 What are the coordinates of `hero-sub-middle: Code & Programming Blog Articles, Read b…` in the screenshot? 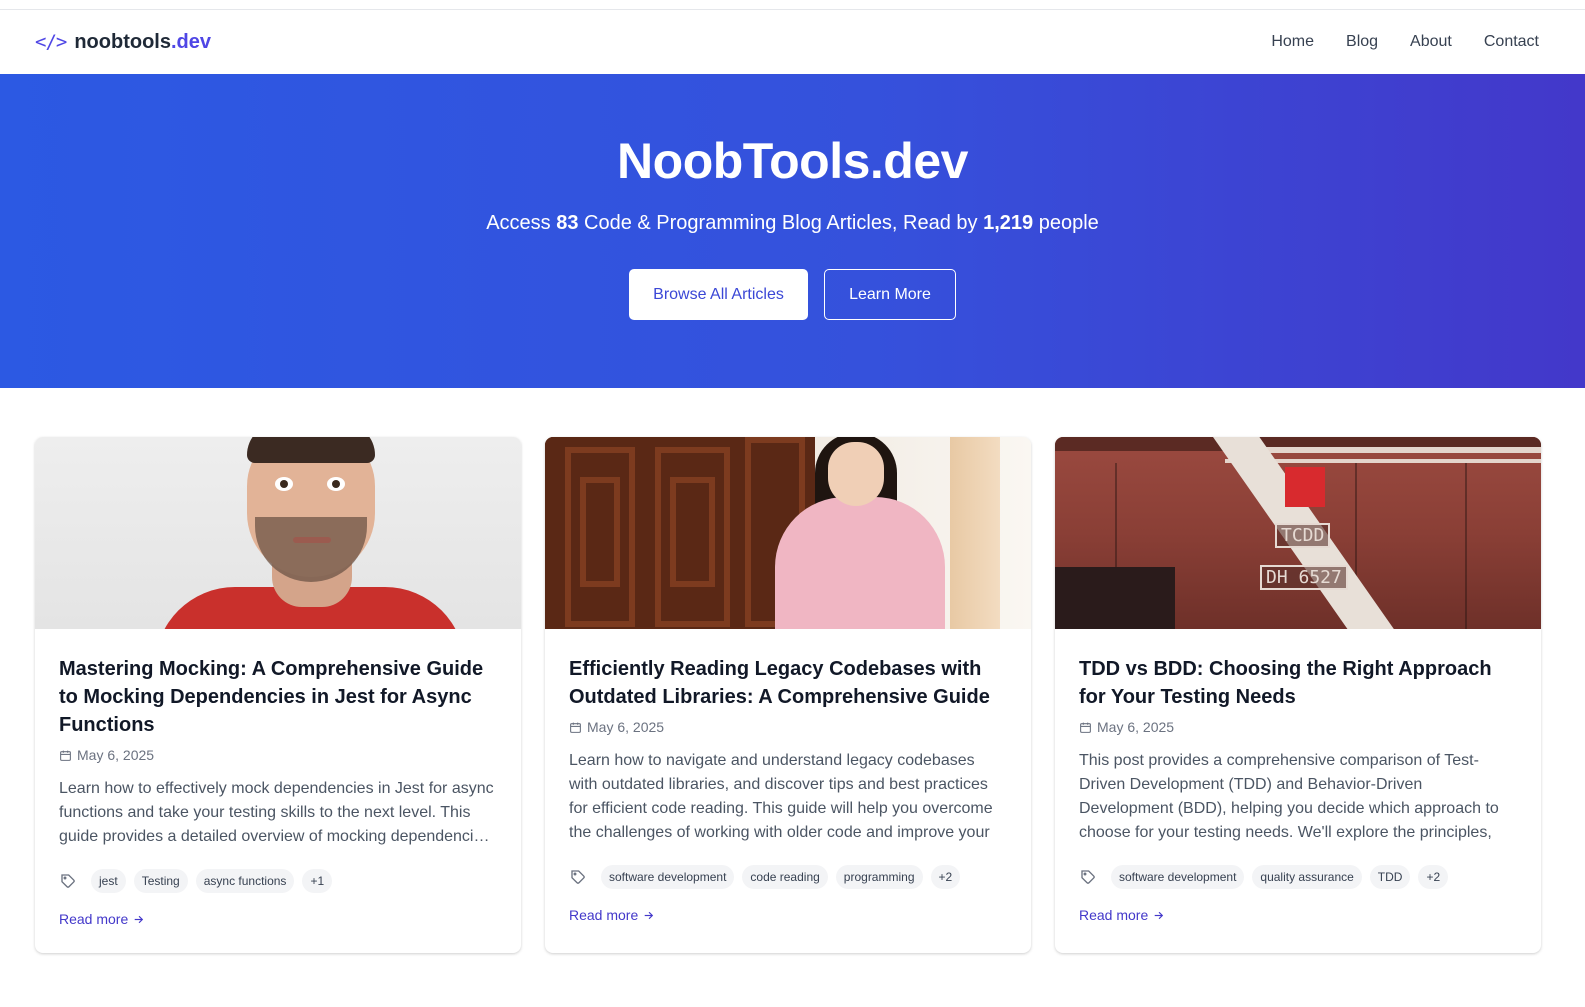 It's located at (781, 223).